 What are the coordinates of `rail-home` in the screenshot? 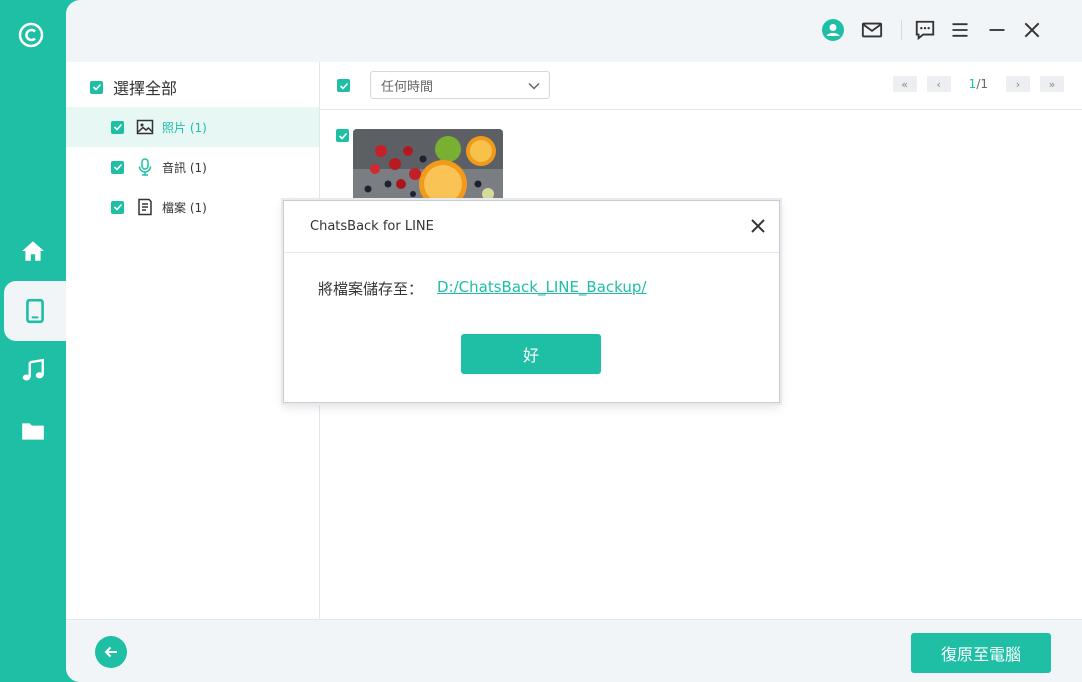 It's located at (33, 251).